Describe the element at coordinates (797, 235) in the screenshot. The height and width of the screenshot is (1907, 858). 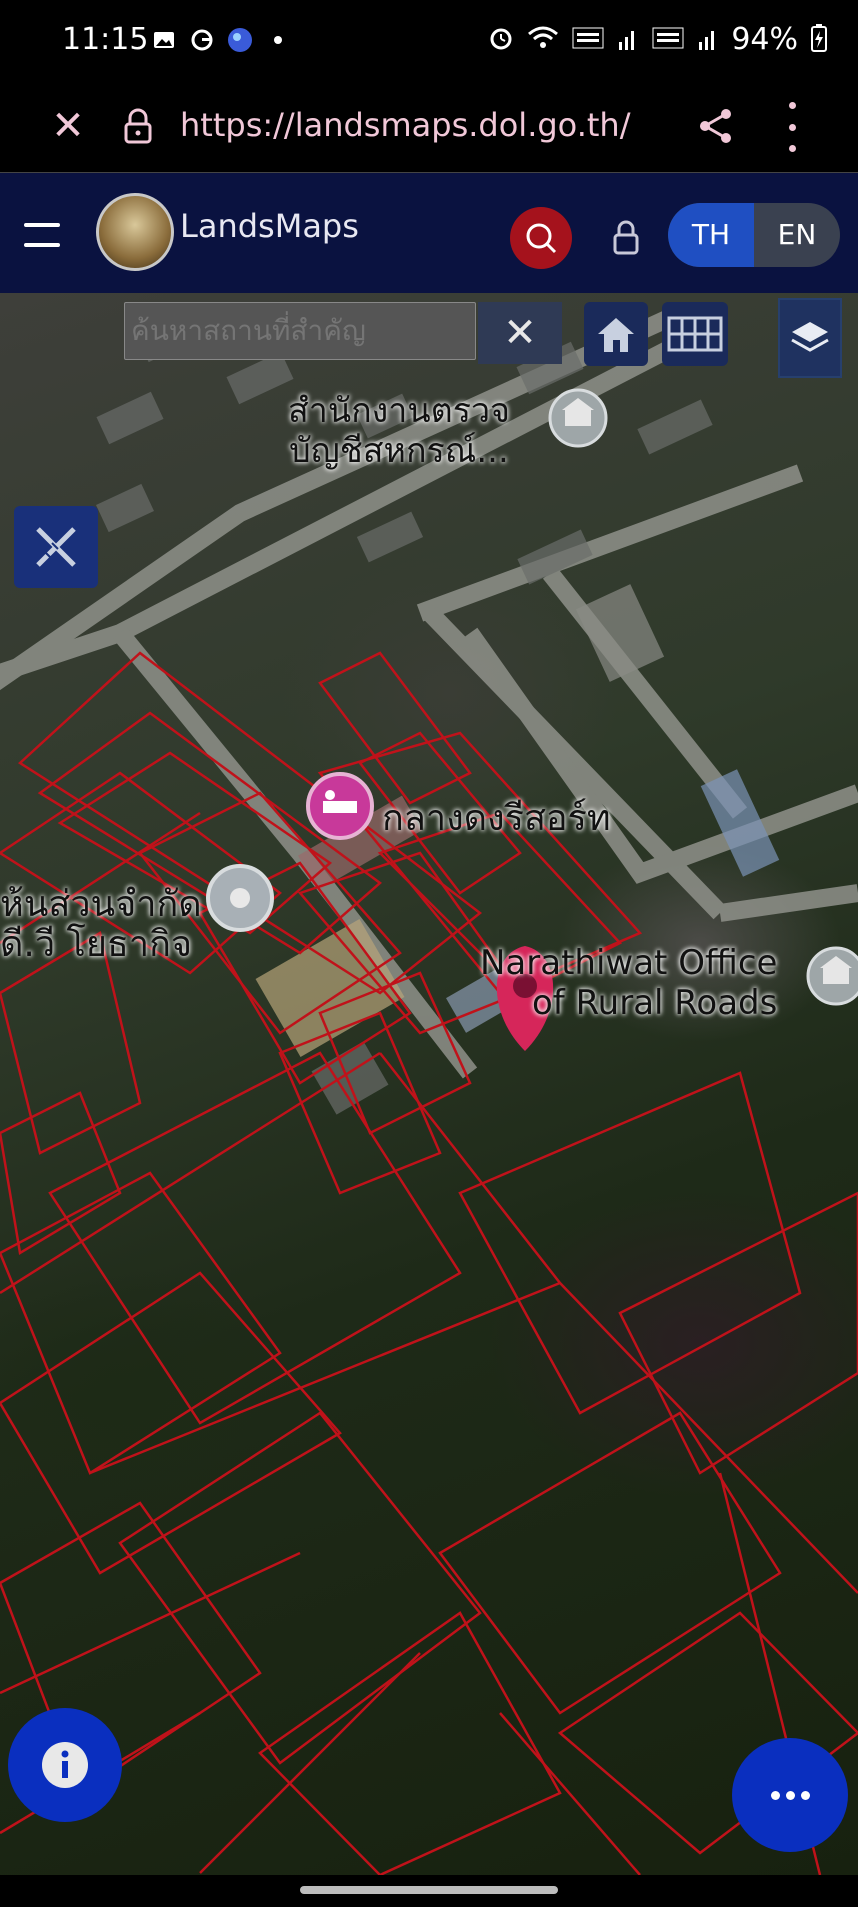
I see `lang-en-button: EN` at that location.